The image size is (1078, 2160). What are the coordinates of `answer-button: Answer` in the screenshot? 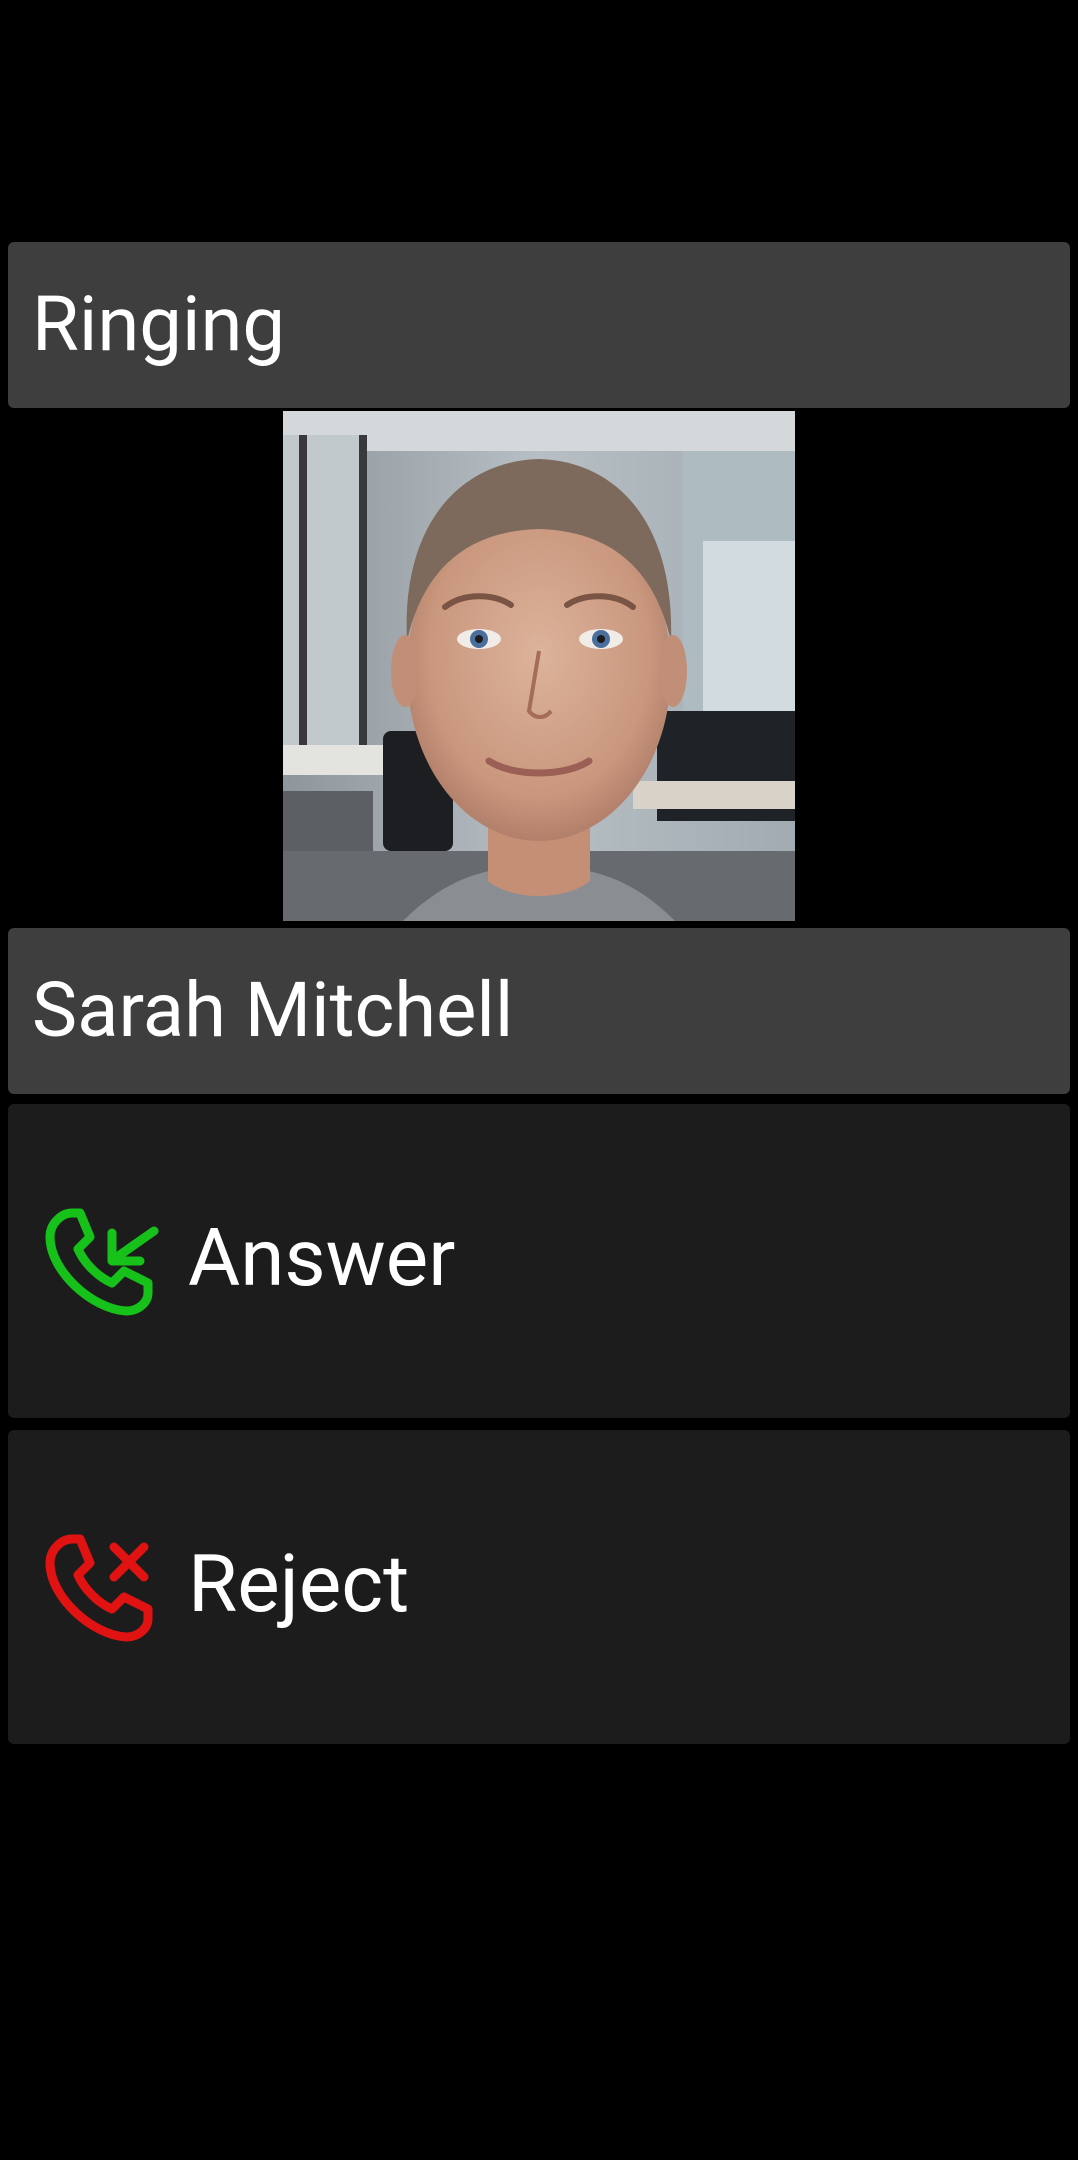 It's located at (539, 1261).